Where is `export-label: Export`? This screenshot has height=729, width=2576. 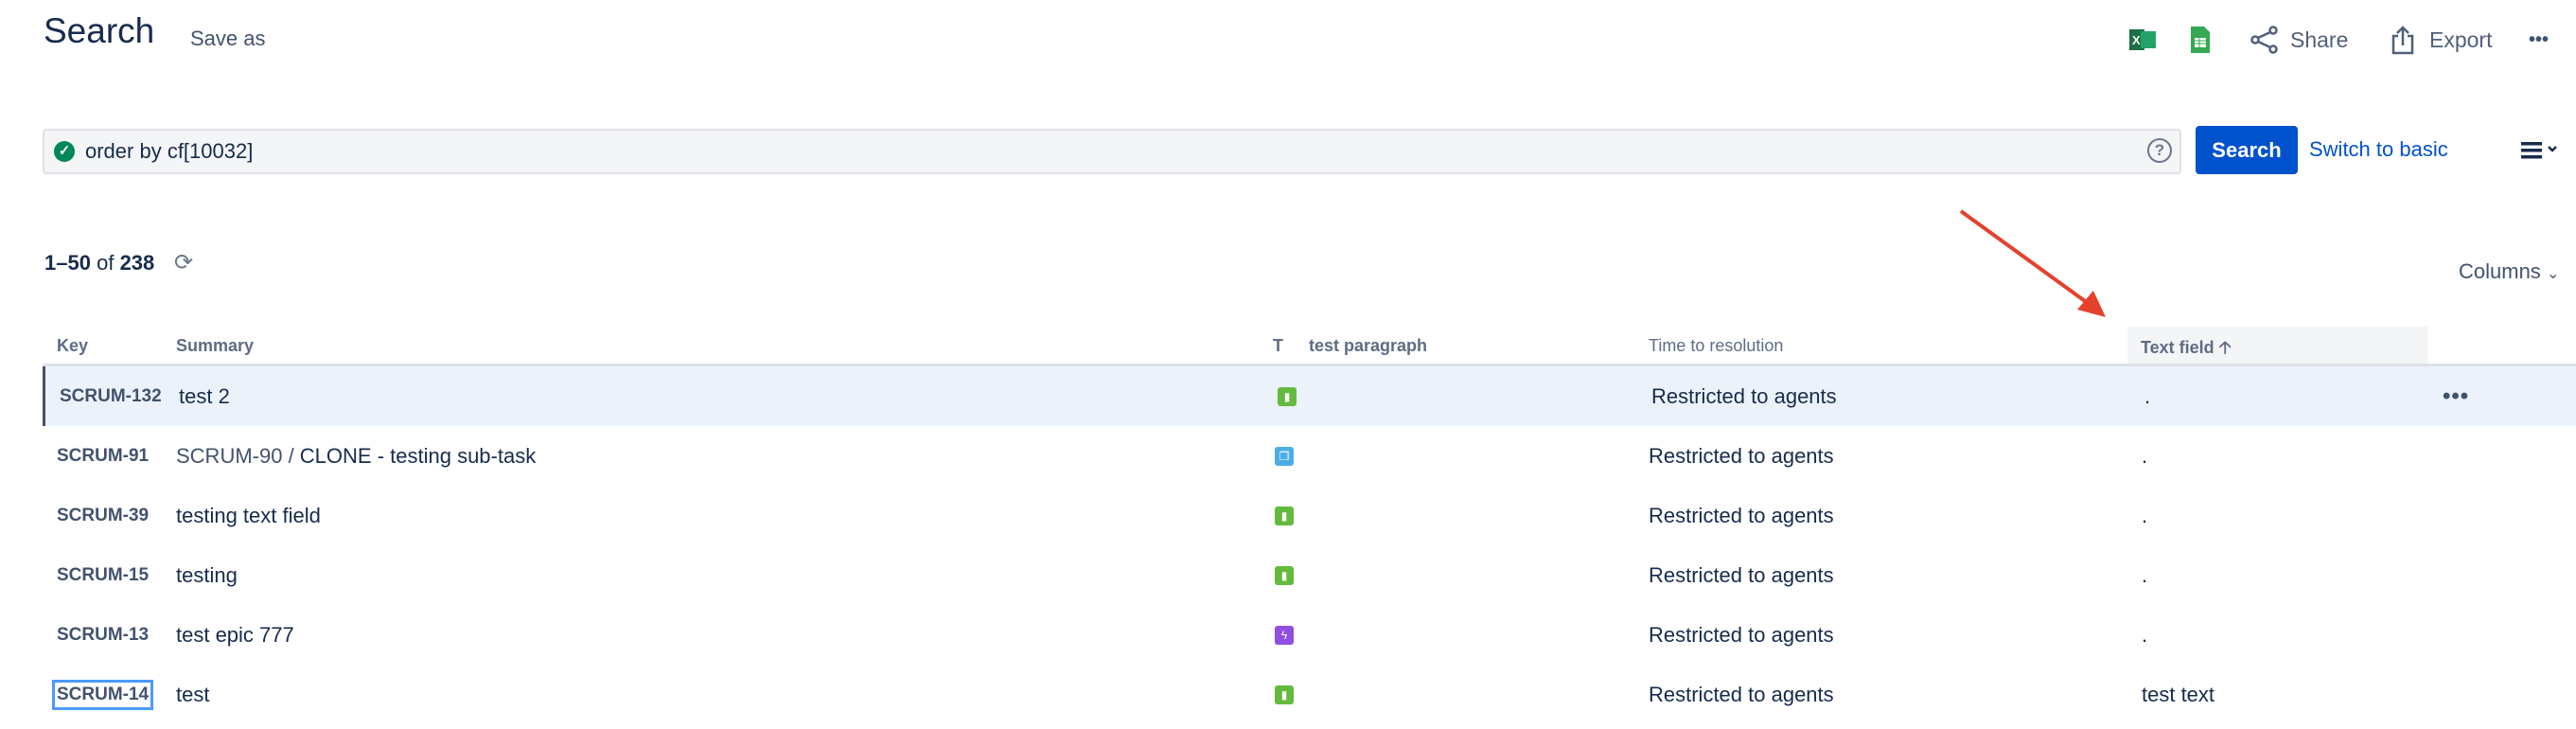
export-label: Export is located at coordinates (2461, 39).